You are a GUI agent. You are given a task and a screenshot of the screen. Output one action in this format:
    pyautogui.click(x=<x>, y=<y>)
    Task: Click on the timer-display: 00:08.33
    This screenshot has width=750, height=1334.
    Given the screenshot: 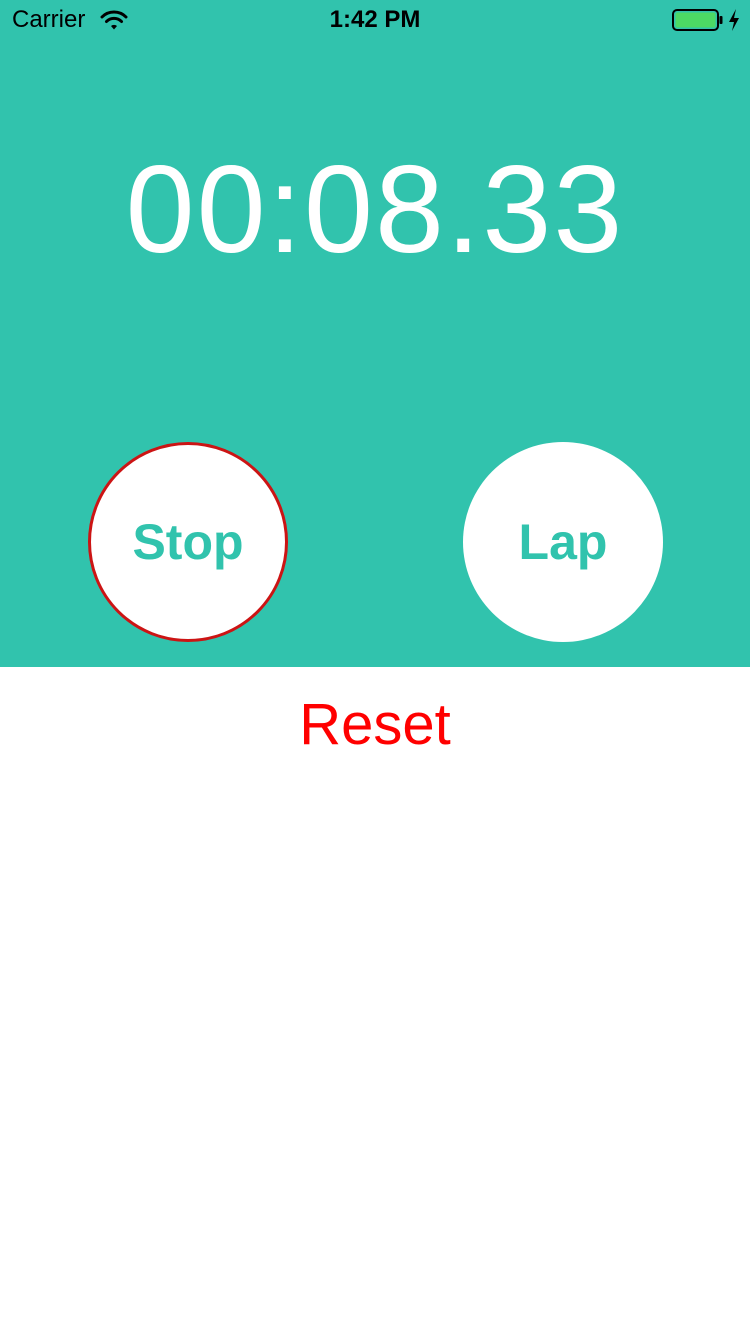 What is the action you would take?
    pyautogui.click(x=375, y=210)
    